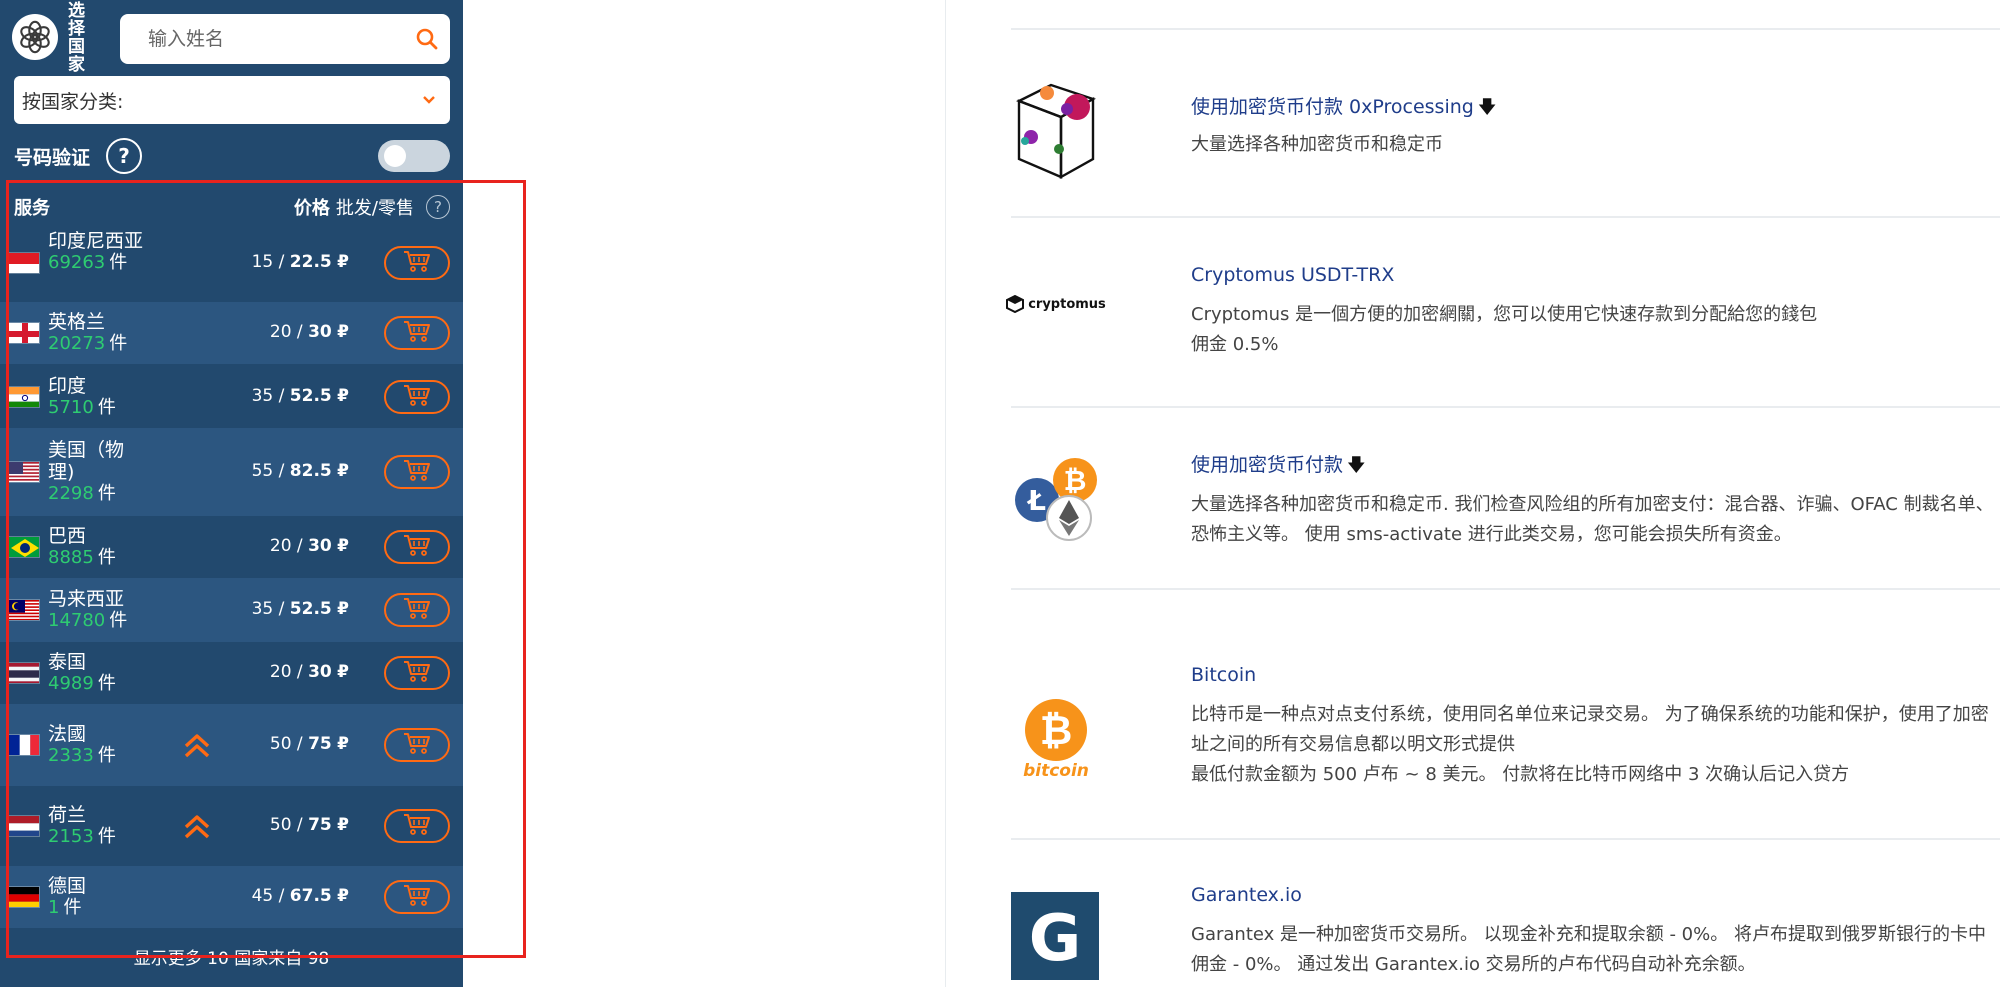 The image size is (2000, 987). What do you see at coordinates (300, 471) in the screenshot?
I see `price: 55 / 82.5 ₽` at bounding box center [300, 471].